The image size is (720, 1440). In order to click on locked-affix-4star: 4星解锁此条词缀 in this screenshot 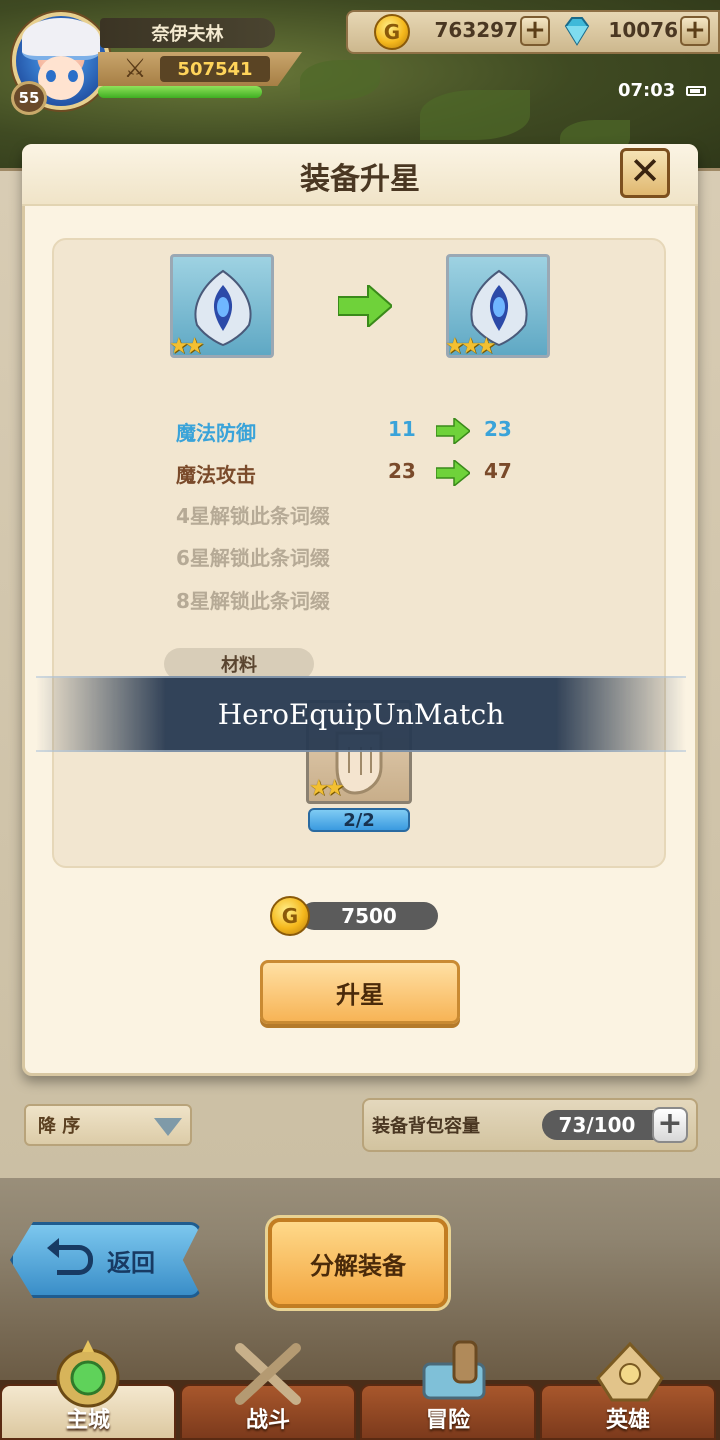, I will do `click(253, 516)`.